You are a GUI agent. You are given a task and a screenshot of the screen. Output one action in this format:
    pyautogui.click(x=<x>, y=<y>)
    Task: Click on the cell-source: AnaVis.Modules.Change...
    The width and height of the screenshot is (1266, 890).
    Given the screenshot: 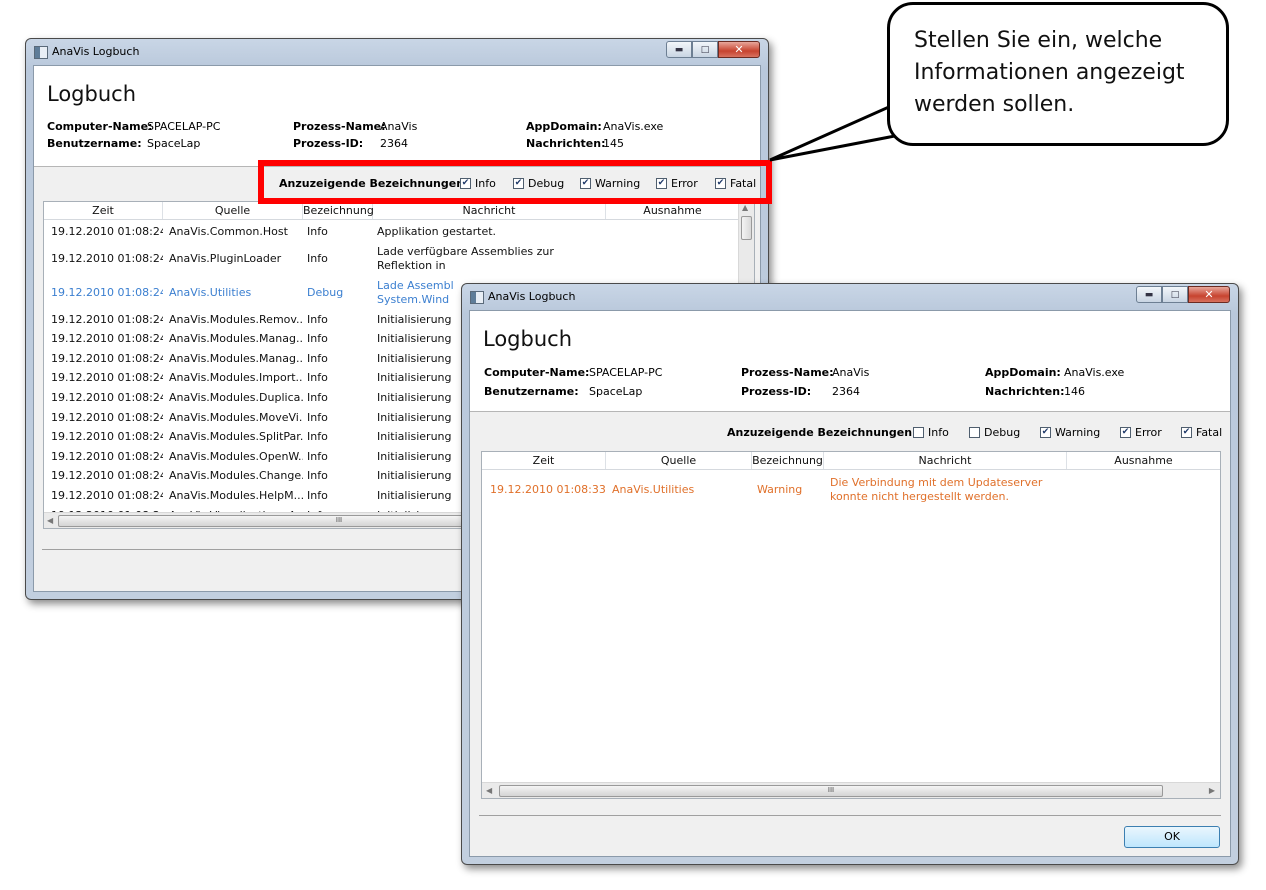 What is the action you would take?
    pyautogui.click(x=236, y=476)
    